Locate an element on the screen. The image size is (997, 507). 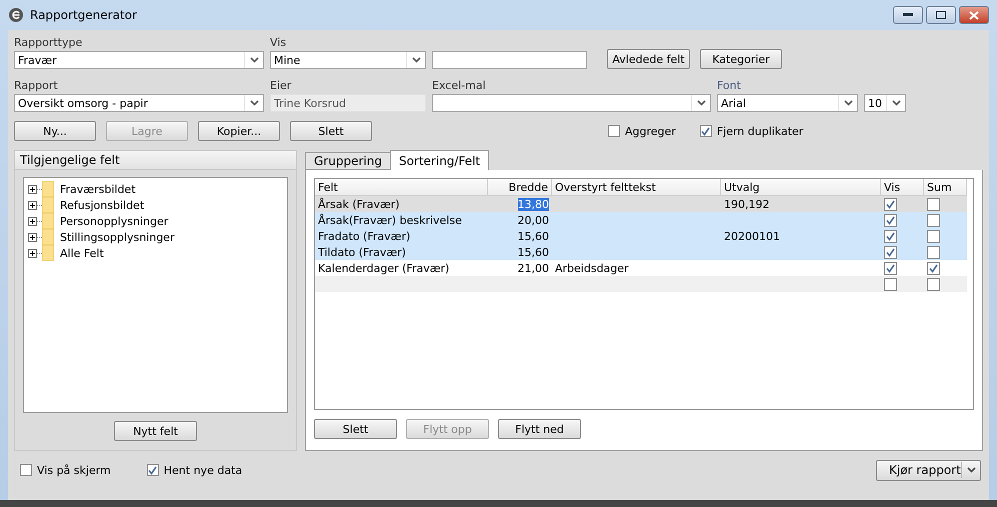
panel-title: Tilgjengelige felt is located at coordinates (70, 160).